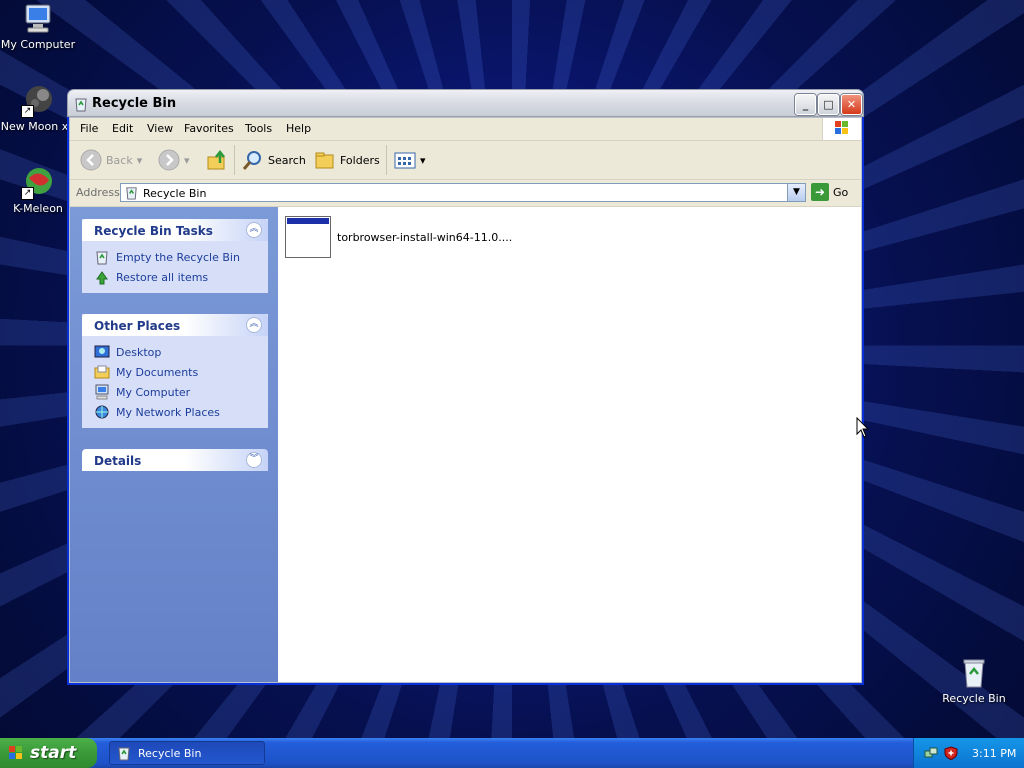 The height and width of the screenshot is (768, 1024). What do you see at coordinates (994, 753) in the screenshot?
I see `clock: 3:11 PM` at bounding box center [994, 753].